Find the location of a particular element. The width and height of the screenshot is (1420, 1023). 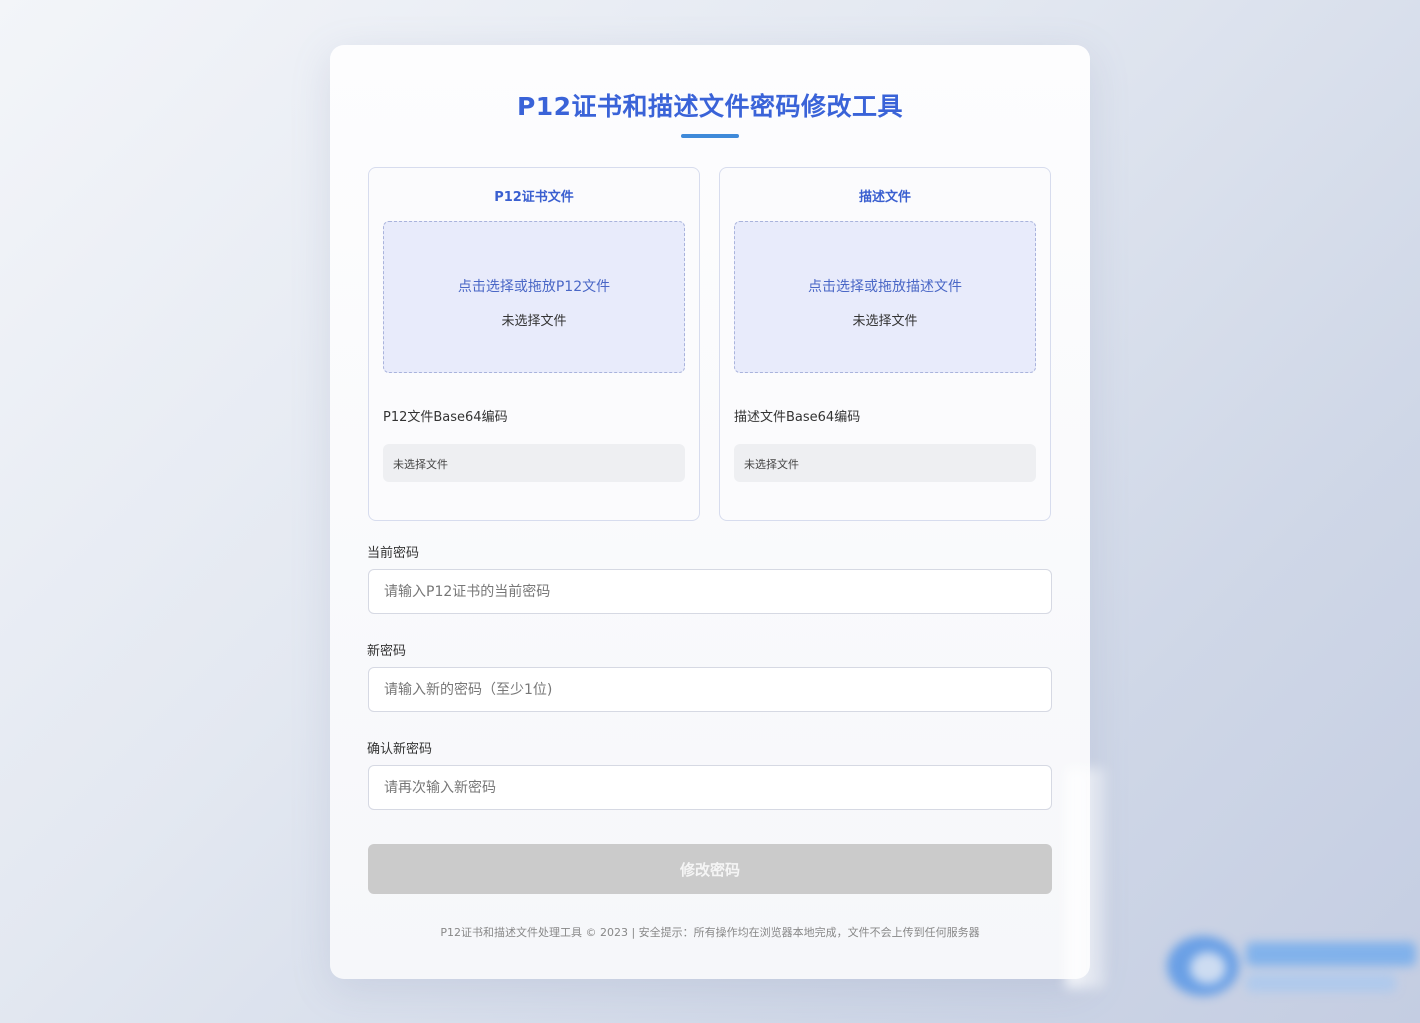

current-password-label: 当前密码 is located at coordinates (393, 553).